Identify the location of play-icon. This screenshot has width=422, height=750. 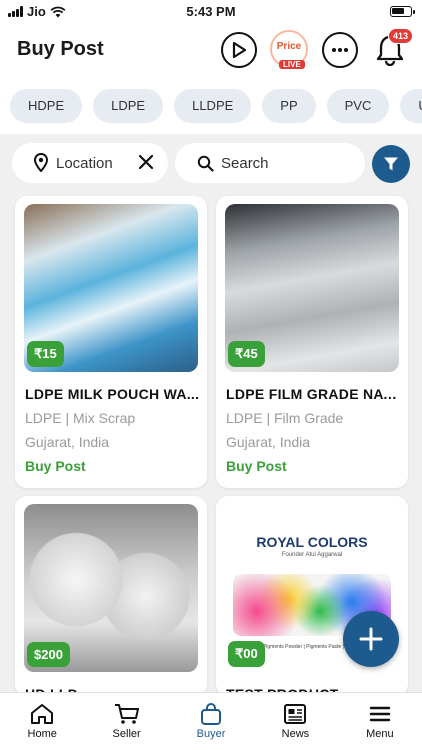
(239, 50).